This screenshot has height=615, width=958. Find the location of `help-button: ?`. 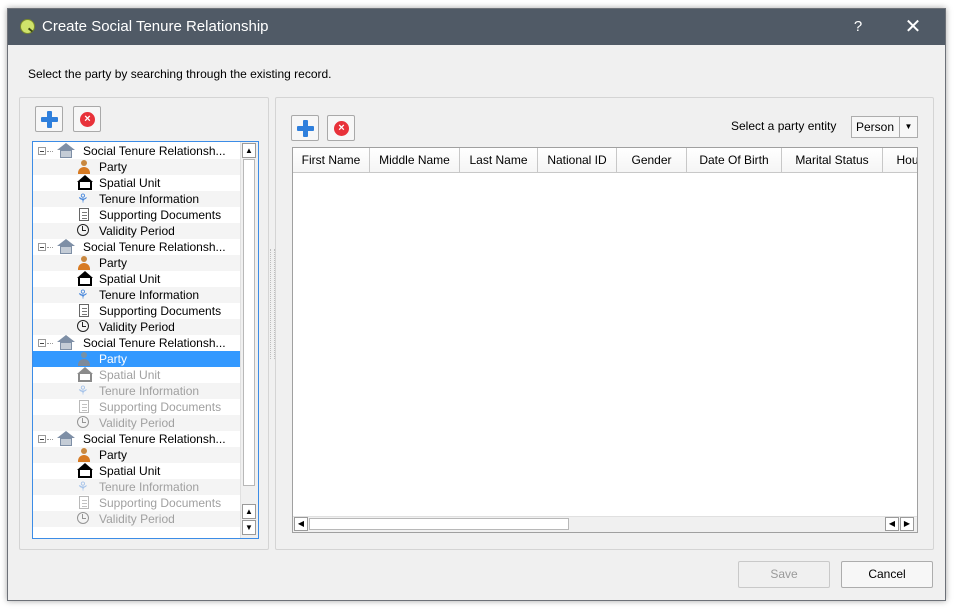

help-button: ? is located at coordinates (858, 27).